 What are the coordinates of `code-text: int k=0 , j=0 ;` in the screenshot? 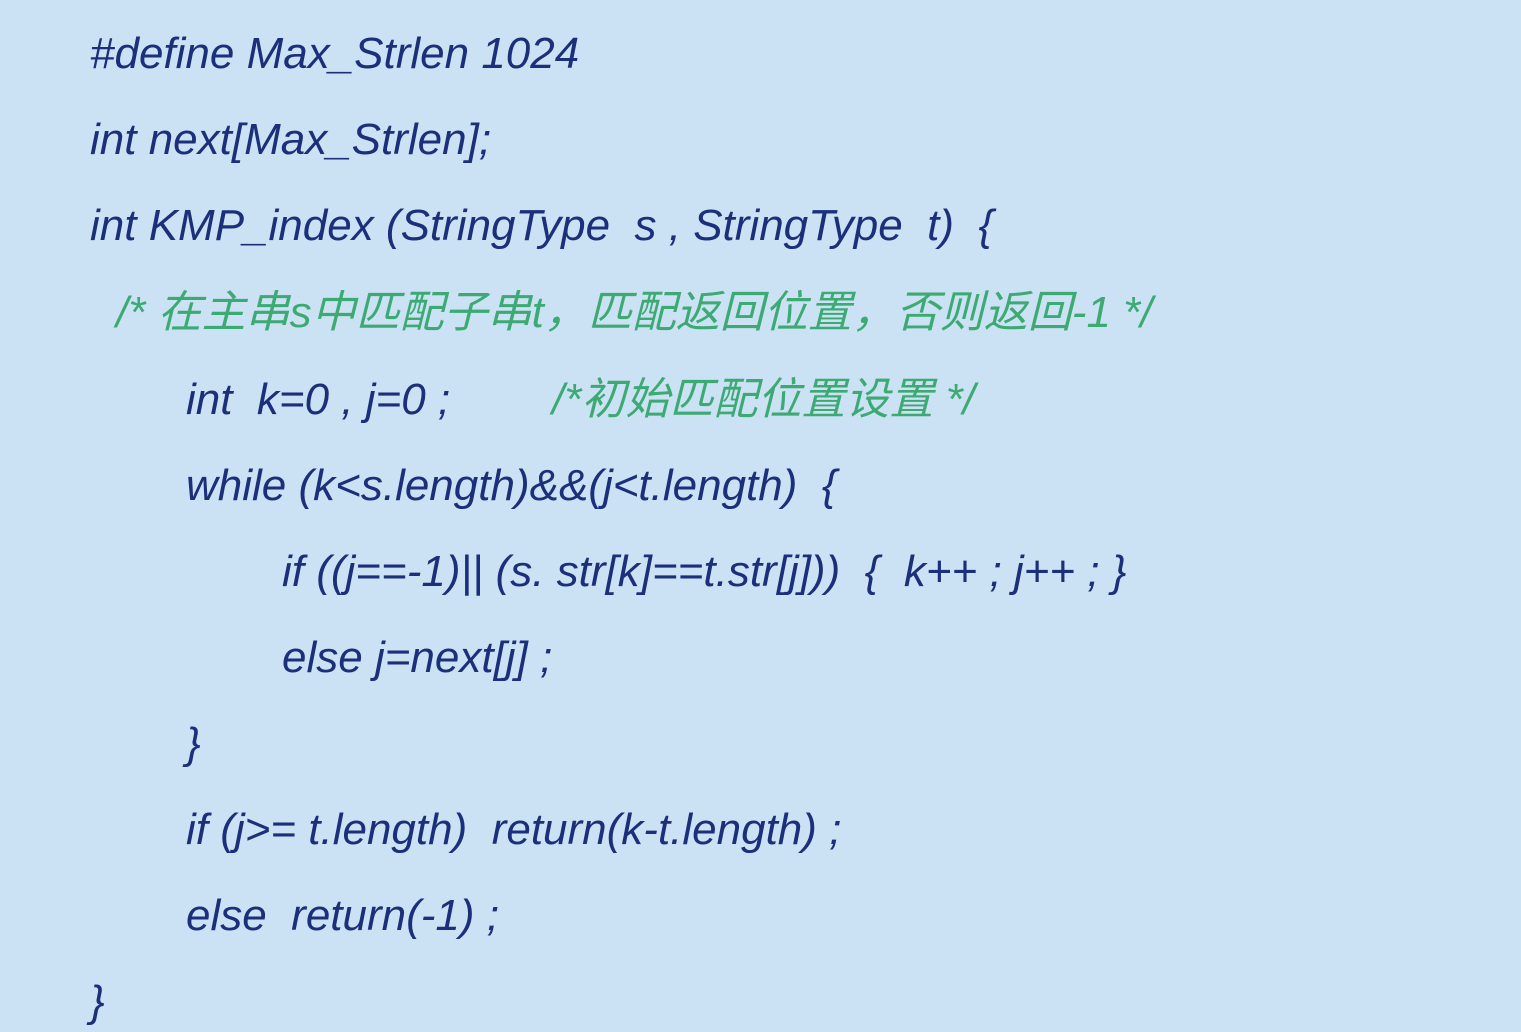 It's located at (318, 399).